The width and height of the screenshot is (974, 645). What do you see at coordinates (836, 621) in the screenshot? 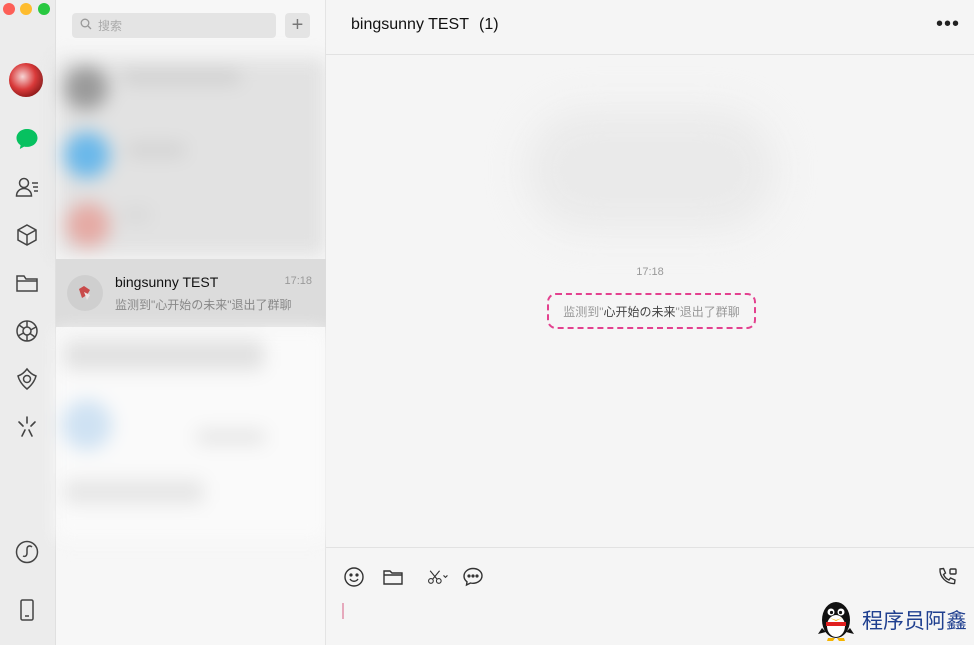
I see `penguin-logo-icon` at bounding box center [836, 621].